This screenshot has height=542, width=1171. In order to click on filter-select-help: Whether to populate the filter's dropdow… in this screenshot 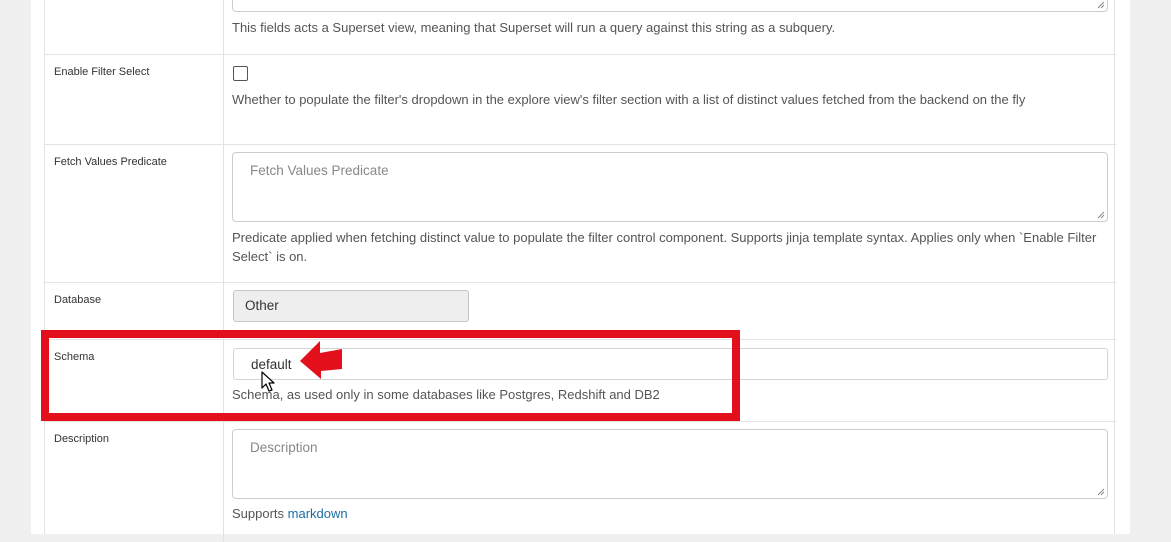, I will do `click(629, 99)`.